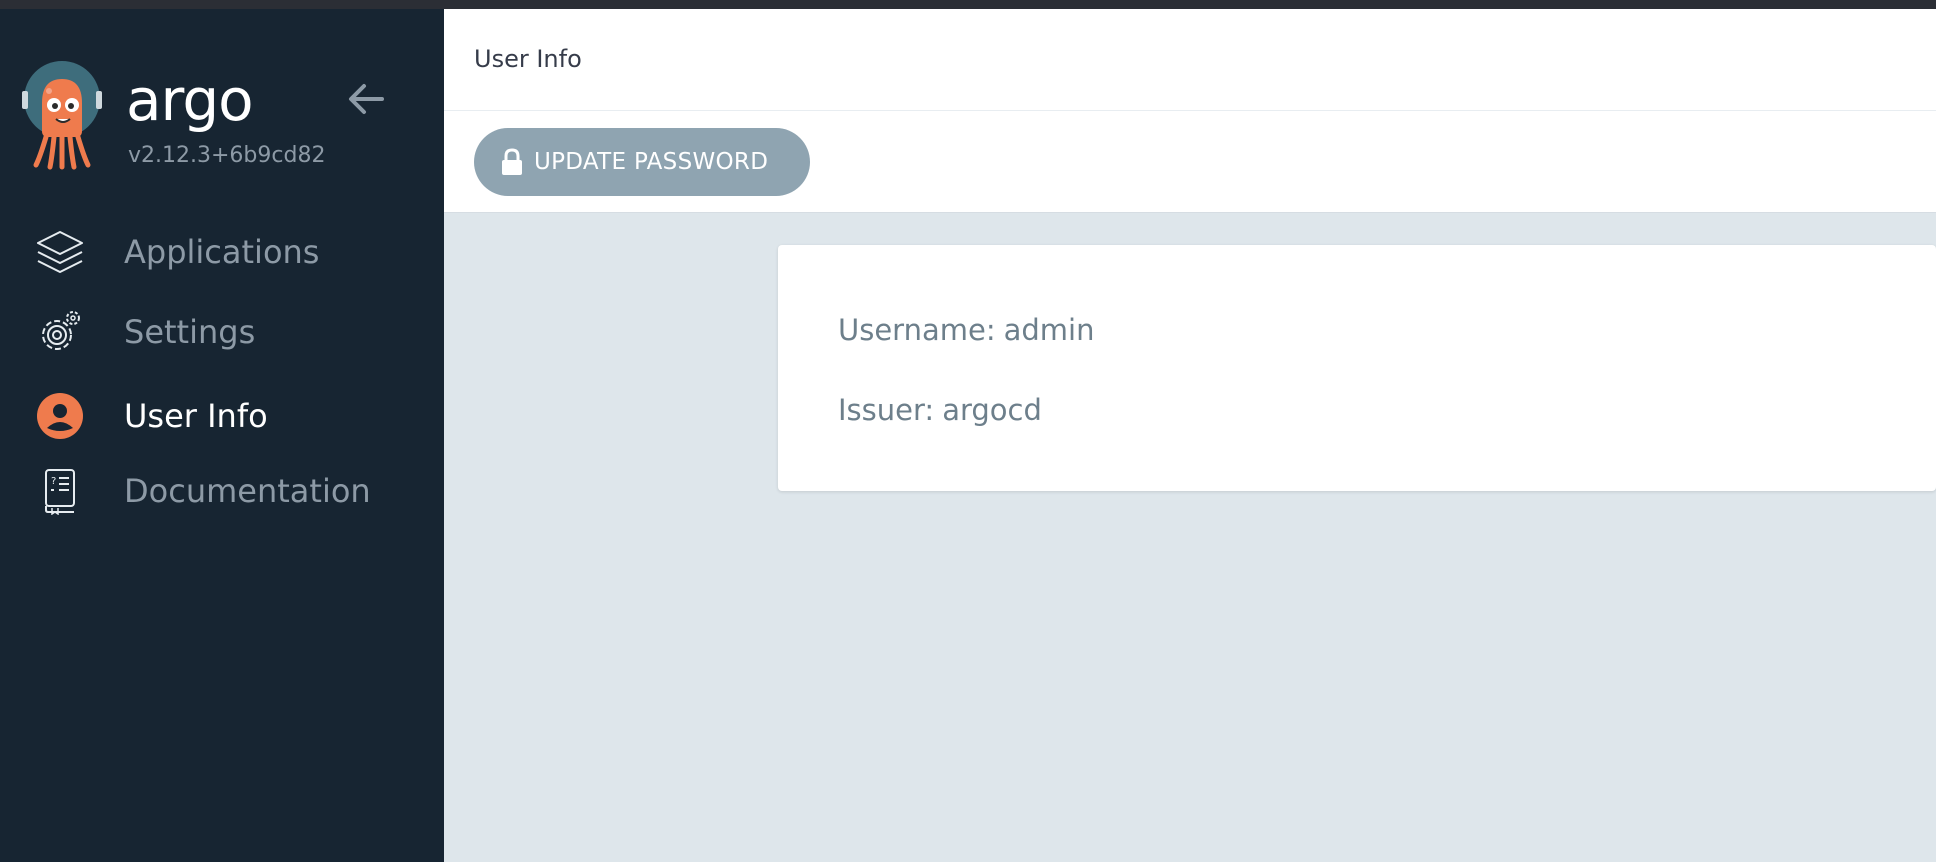 The image size is (1936, 862). What do you see at coordinates (62, 116) in the screenshot?
I see `argo-logo` at bounding box center [62, 116].